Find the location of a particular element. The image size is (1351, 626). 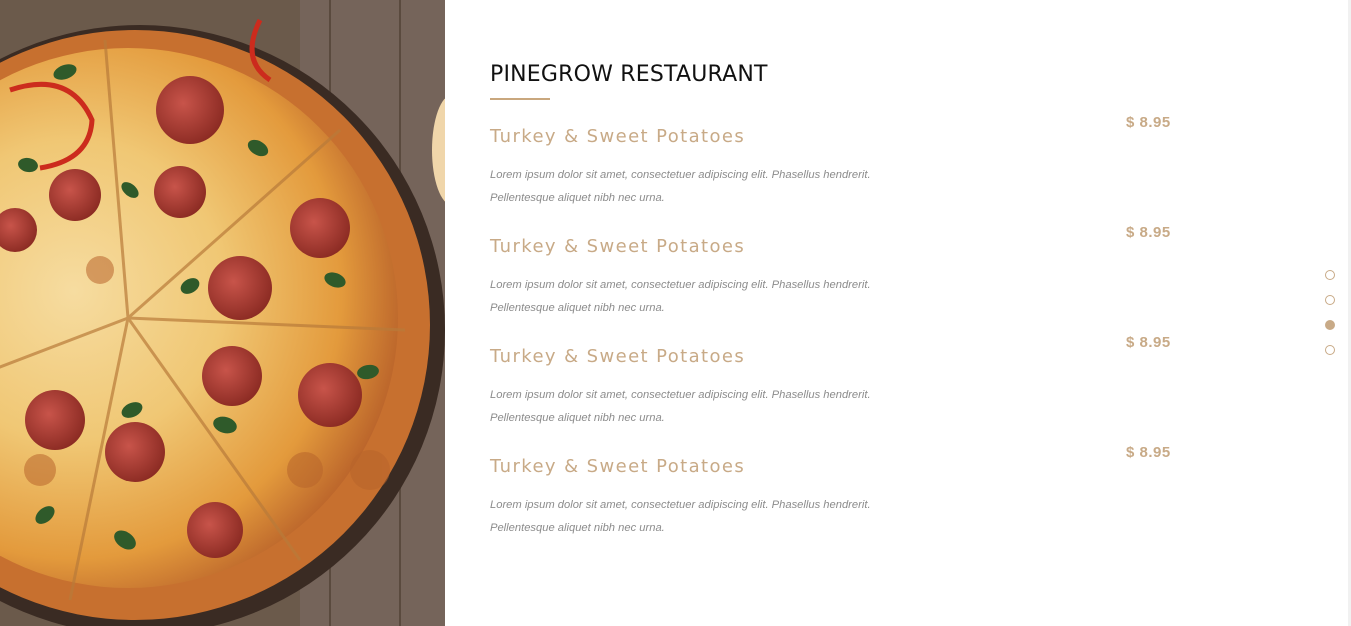

section-pagination is located at coordinates (1331, 320).